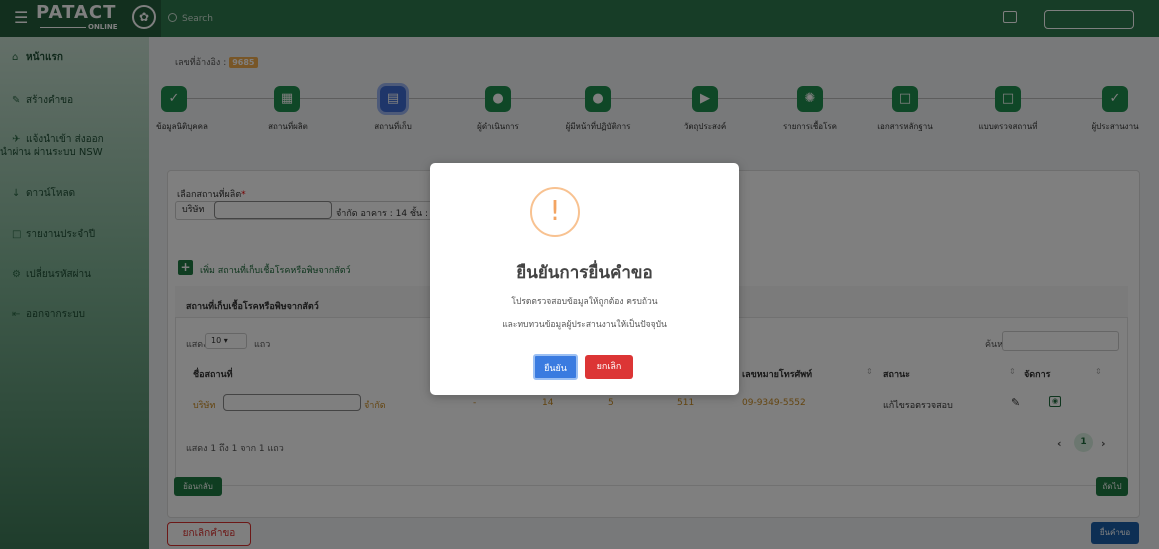 Image resolution: width=1159 pixels, height=549 pixels. What do you see at coordinates (555, 367) in the screenshot?
I see `confirm-button: ยืนยัน` at bounding box center [555, 367].